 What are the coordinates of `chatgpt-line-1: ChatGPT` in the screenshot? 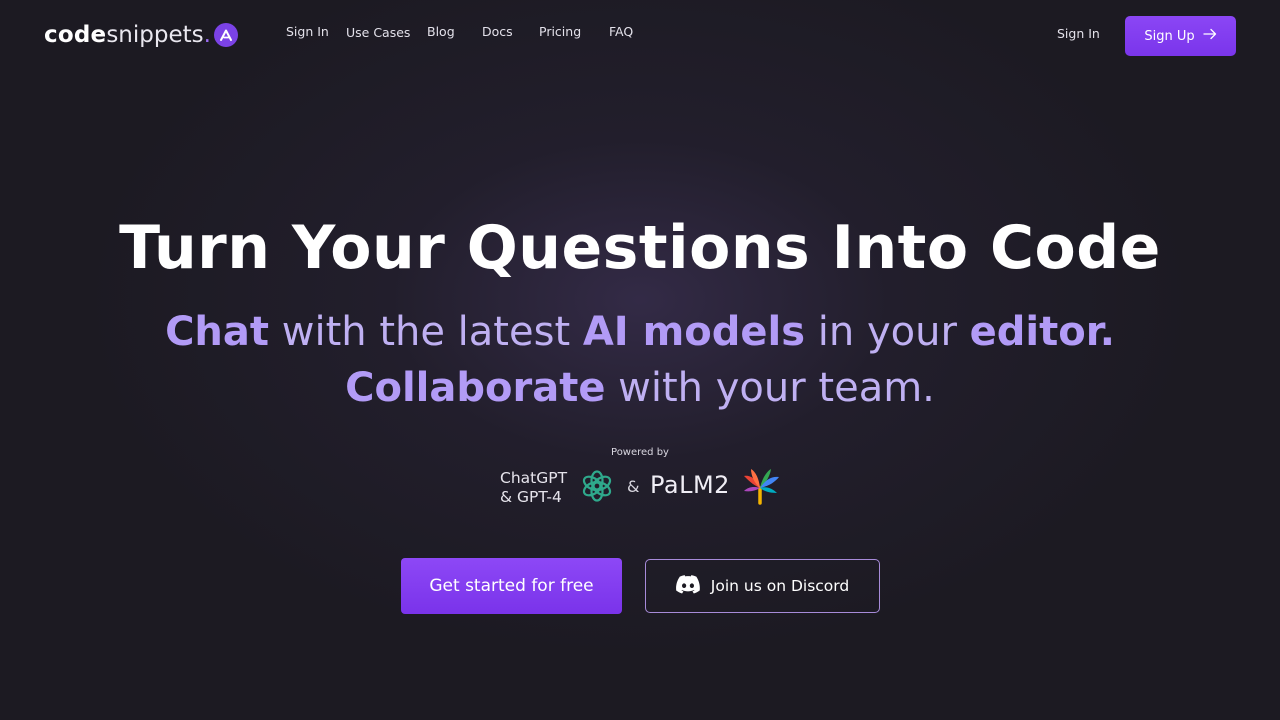 It's located at (534, 478).